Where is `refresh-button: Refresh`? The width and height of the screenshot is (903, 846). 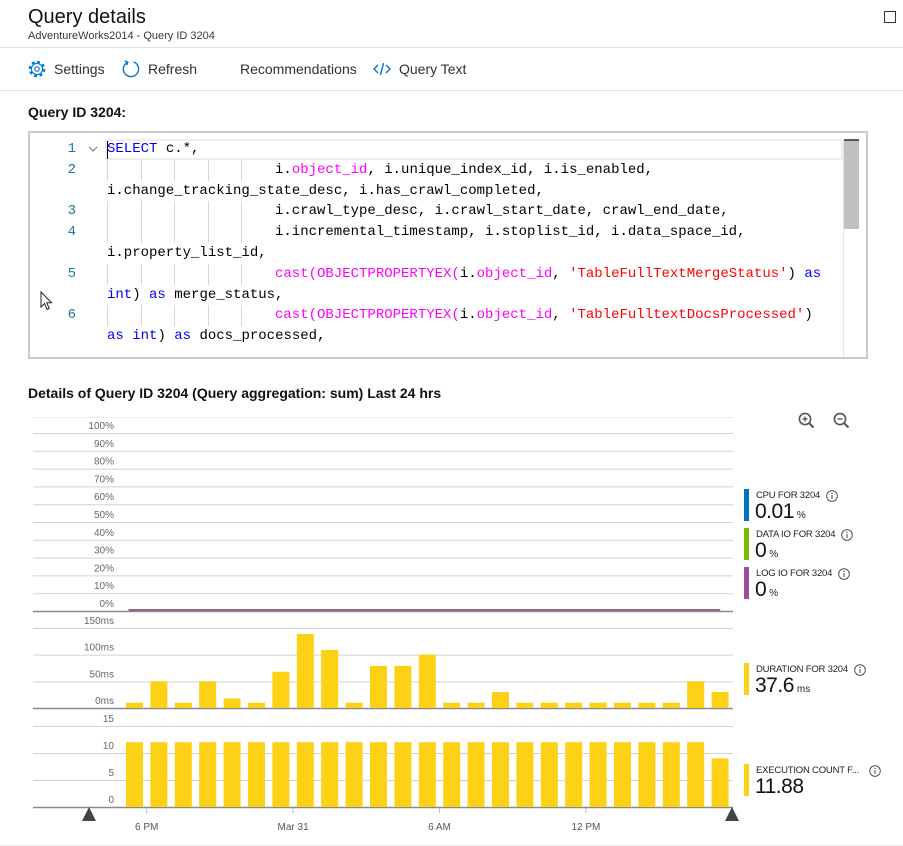 refresh-button: Refresh is located at coordinates (159, 69).